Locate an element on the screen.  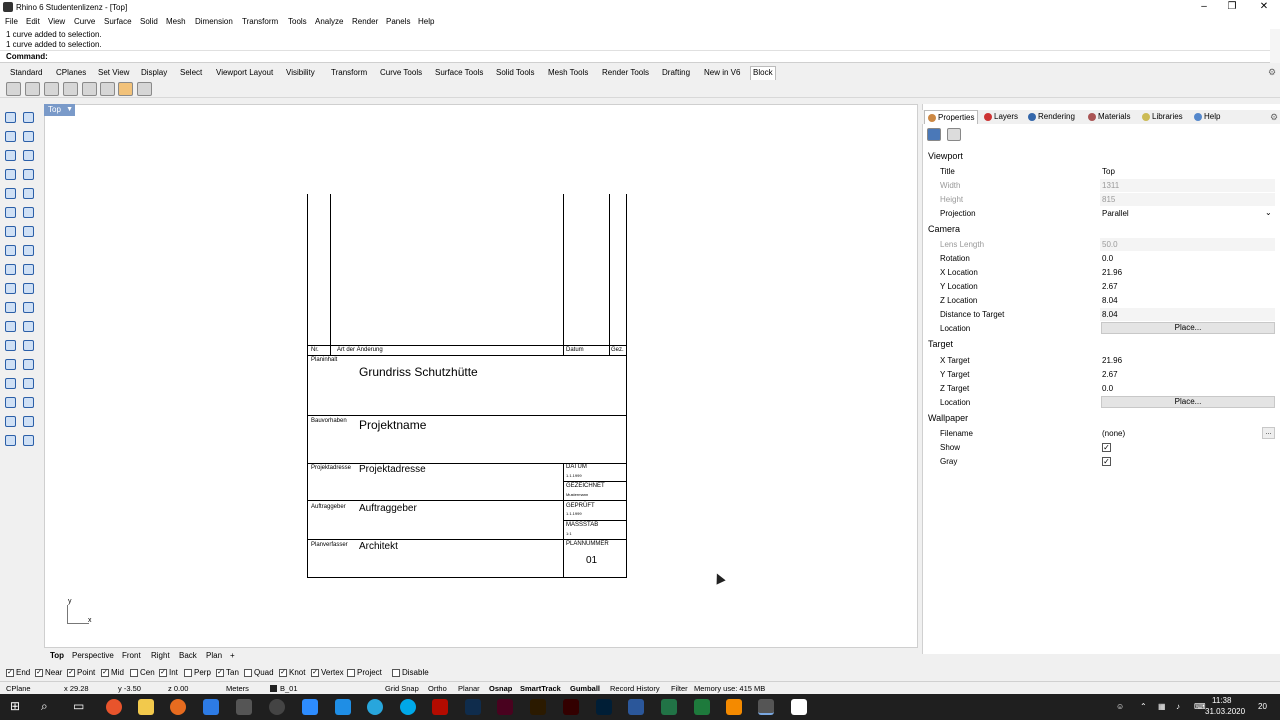
prop-z-location: Z Location 8.04 is located at coordinates (1107, 300).